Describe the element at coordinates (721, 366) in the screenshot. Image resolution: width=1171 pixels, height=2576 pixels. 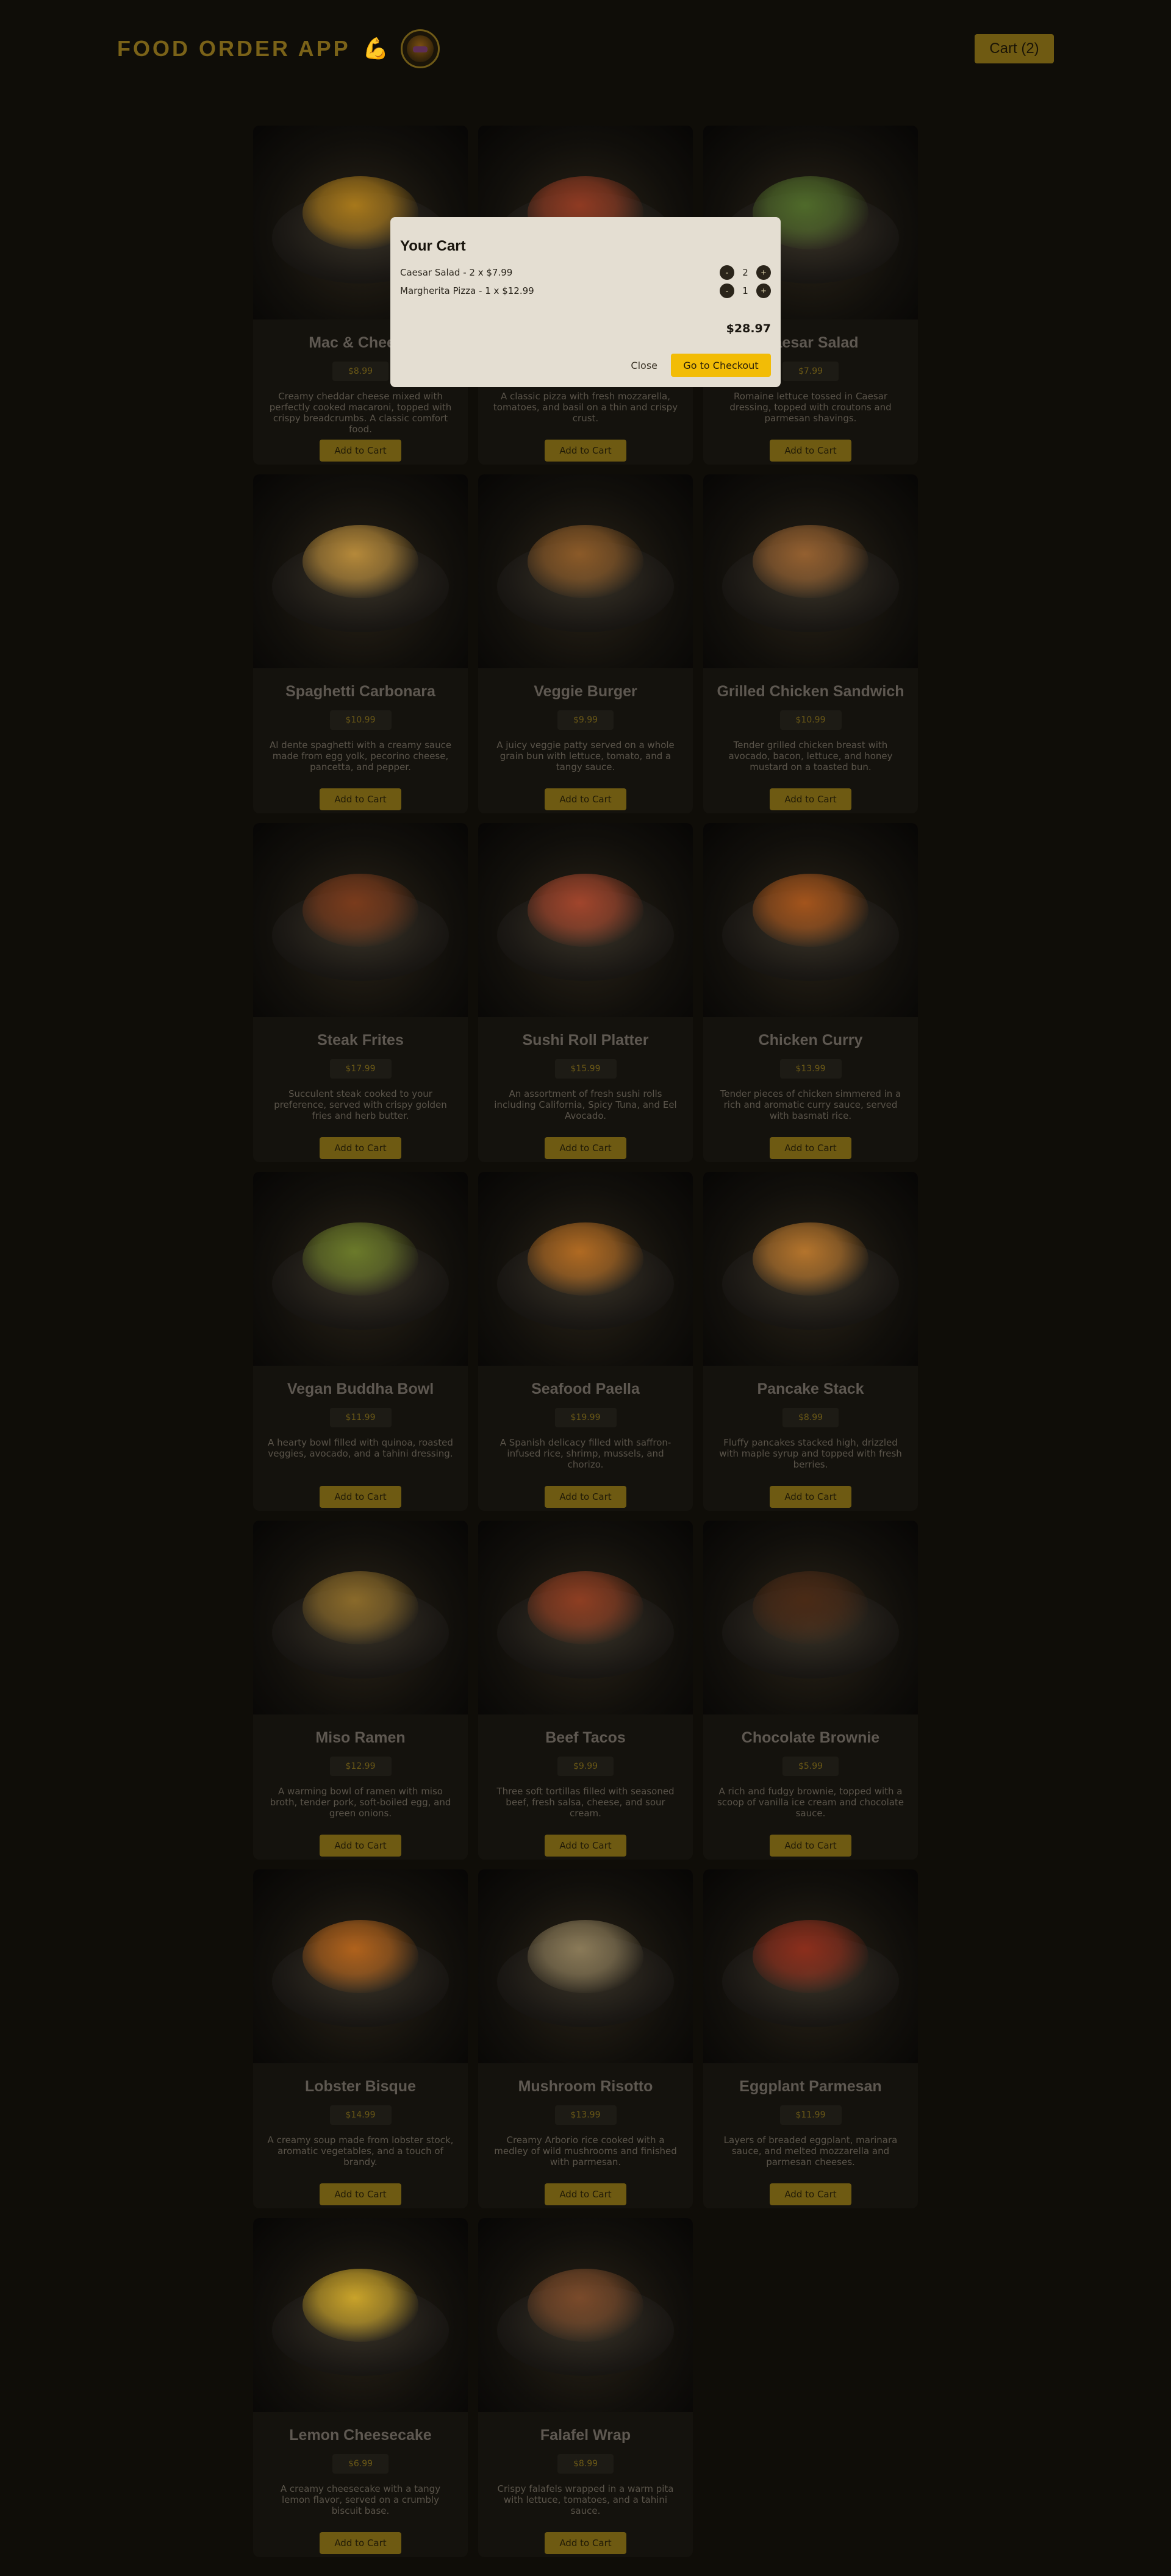
I see `checkout-button: Go to Checkout` at that location.